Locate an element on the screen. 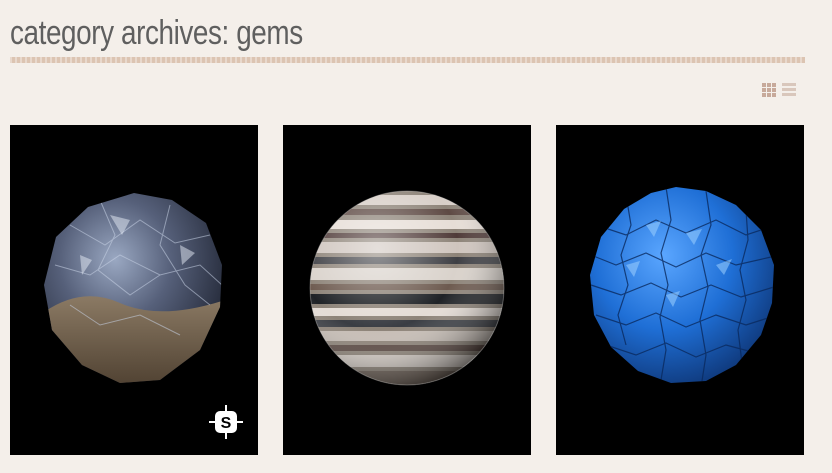 The height and width of the screenshot is (473, 832). title-divider is located at coordinates (407, 60).